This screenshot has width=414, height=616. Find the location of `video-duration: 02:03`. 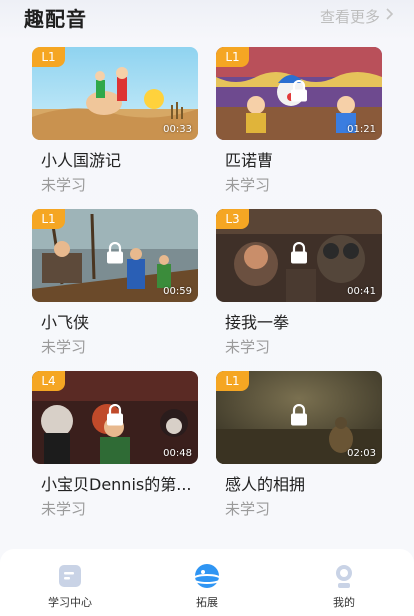

video-duration: 02:03 is located at coordinates (361, 453).